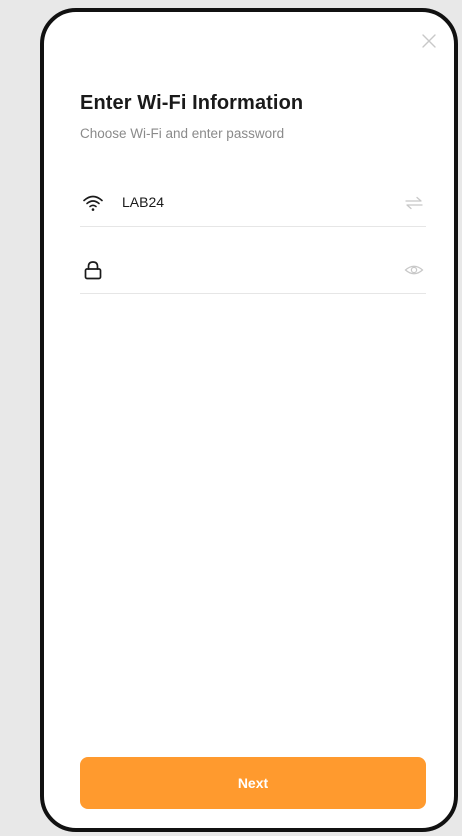 The width and height of the screenshot is (462, 836). Describe the element at coordinates (253, 783) in the screenshot. I see `next-button: Next` at that location.